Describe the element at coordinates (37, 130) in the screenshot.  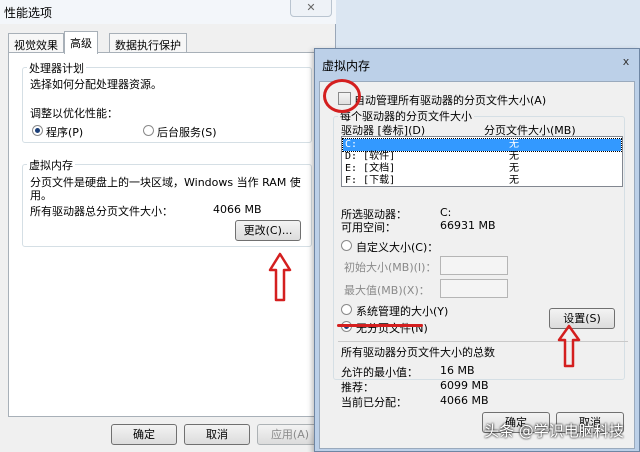
I see `programs-radio` at that location.